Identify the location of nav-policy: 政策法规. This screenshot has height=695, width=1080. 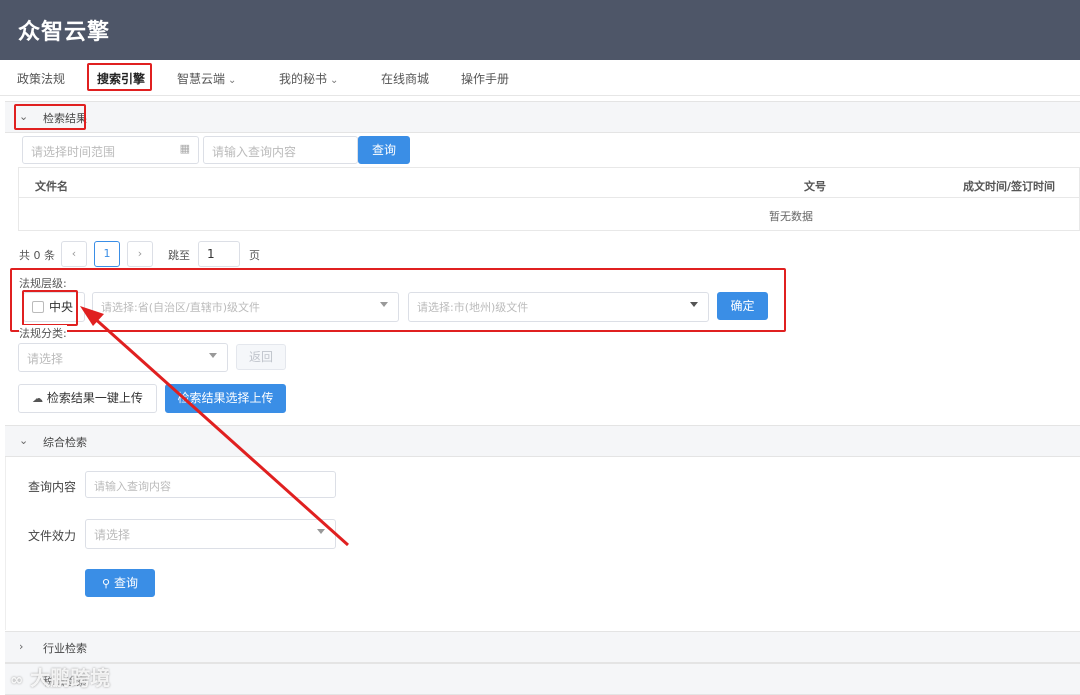
(41, 78).